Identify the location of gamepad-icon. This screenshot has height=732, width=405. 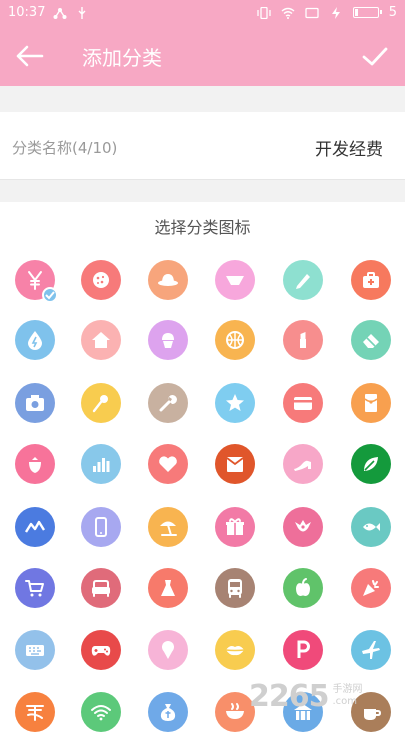
(101, 651).